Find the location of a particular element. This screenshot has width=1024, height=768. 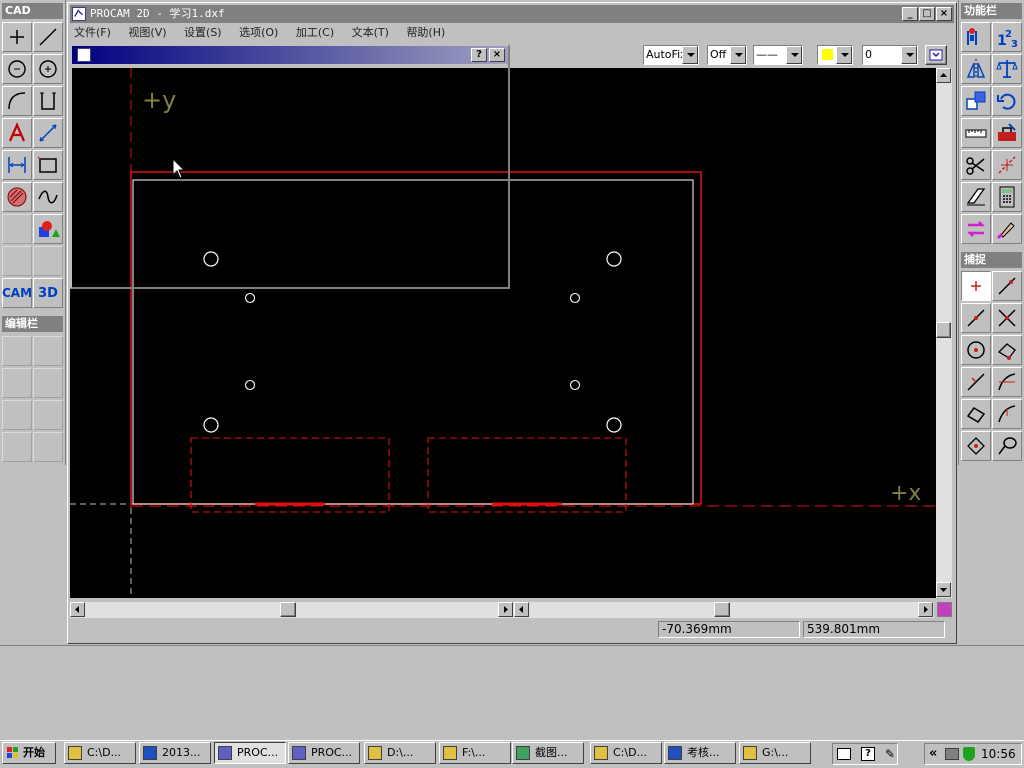

add-point-tool is located at coordinates (17, 37).